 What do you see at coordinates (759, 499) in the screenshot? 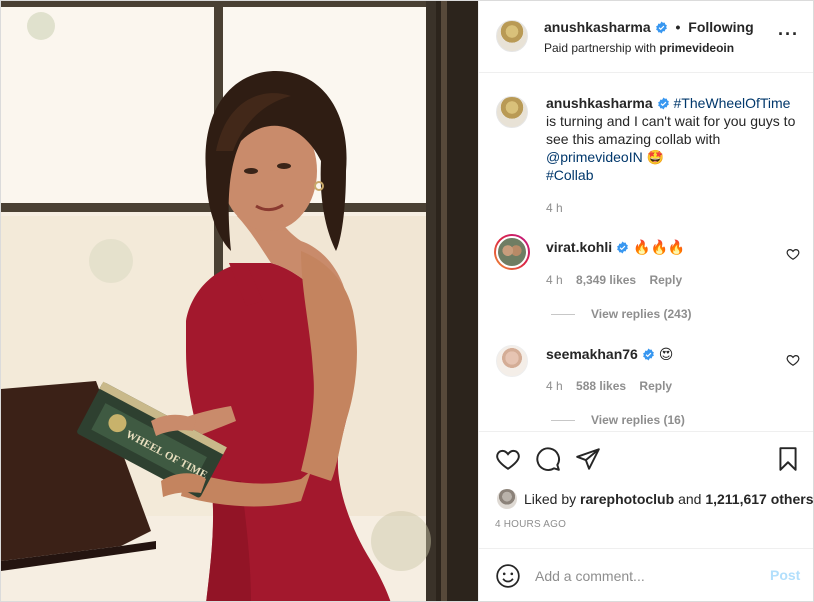
I see `likes-count: 1,211,617 others` at bounding box center [759, 499].